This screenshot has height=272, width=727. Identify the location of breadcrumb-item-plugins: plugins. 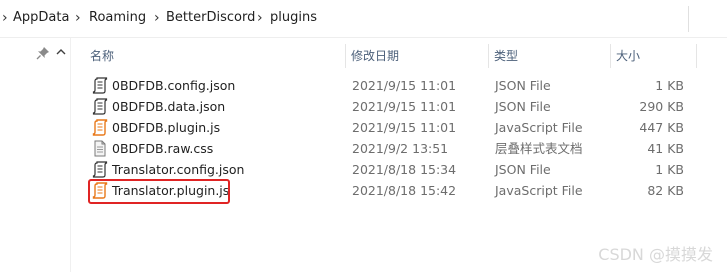
(293, 18).